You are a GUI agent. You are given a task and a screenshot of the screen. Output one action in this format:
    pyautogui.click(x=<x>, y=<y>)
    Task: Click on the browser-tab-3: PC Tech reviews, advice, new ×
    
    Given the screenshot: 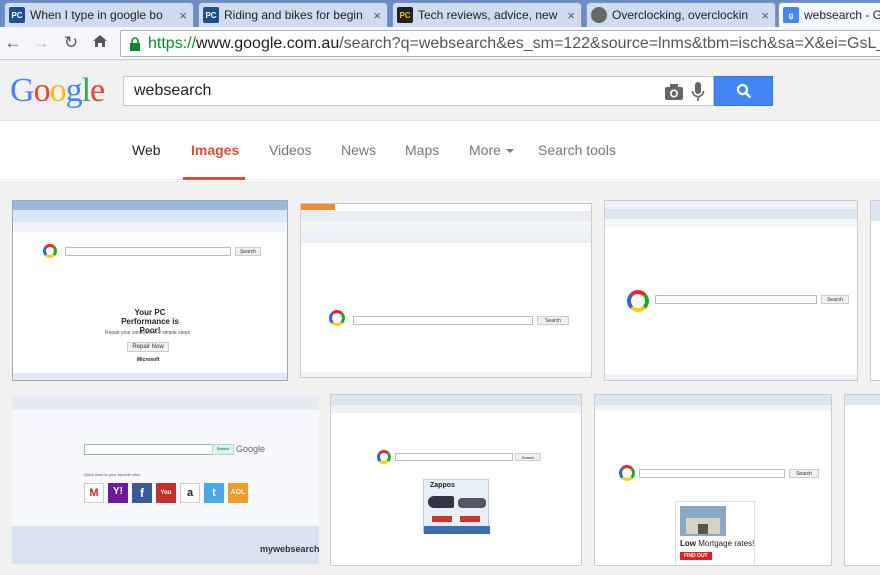 What is the action you would take?
    pyautogui.click(x=487, y=14)
    